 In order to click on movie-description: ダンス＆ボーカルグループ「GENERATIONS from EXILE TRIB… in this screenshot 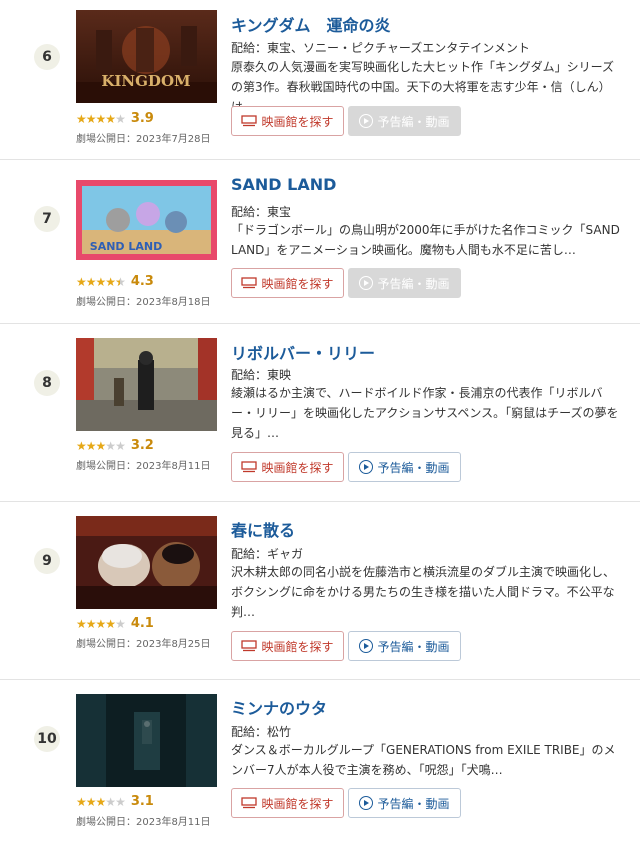, I will do `click(423, 760)`.